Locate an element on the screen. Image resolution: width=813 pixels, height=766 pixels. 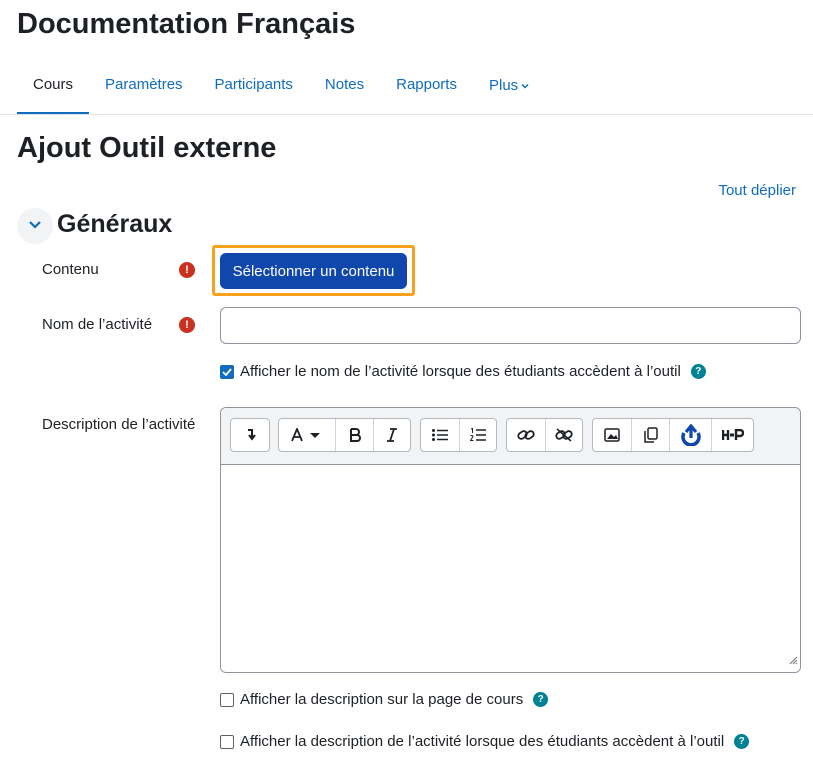
show-name-checkbox is located at coordinates (227, 371).